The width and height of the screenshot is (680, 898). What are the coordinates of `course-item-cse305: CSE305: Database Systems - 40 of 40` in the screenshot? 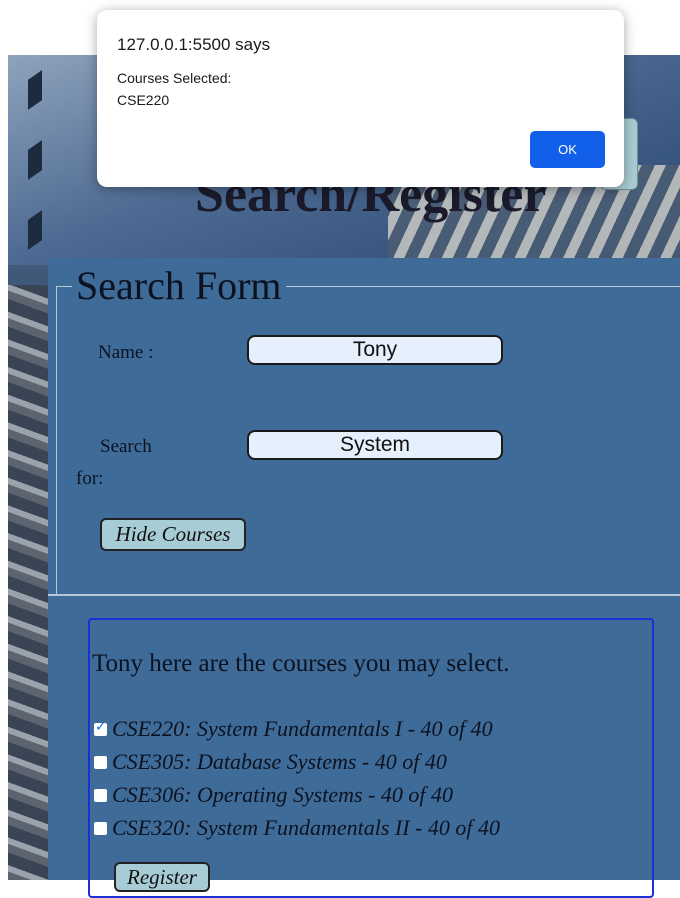 It's located at (270, 762).